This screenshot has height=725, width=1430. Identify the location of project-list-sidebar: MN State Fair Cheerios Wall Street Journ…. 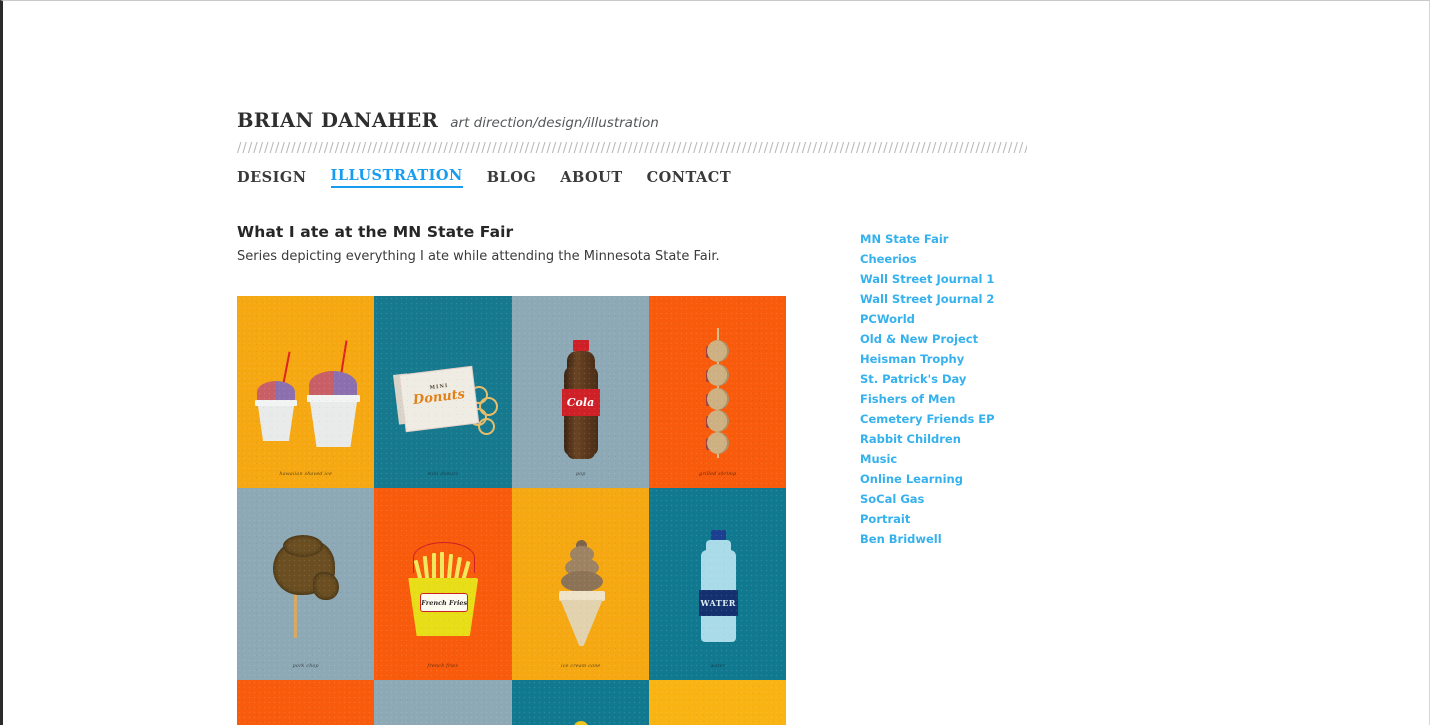
(970, 389).